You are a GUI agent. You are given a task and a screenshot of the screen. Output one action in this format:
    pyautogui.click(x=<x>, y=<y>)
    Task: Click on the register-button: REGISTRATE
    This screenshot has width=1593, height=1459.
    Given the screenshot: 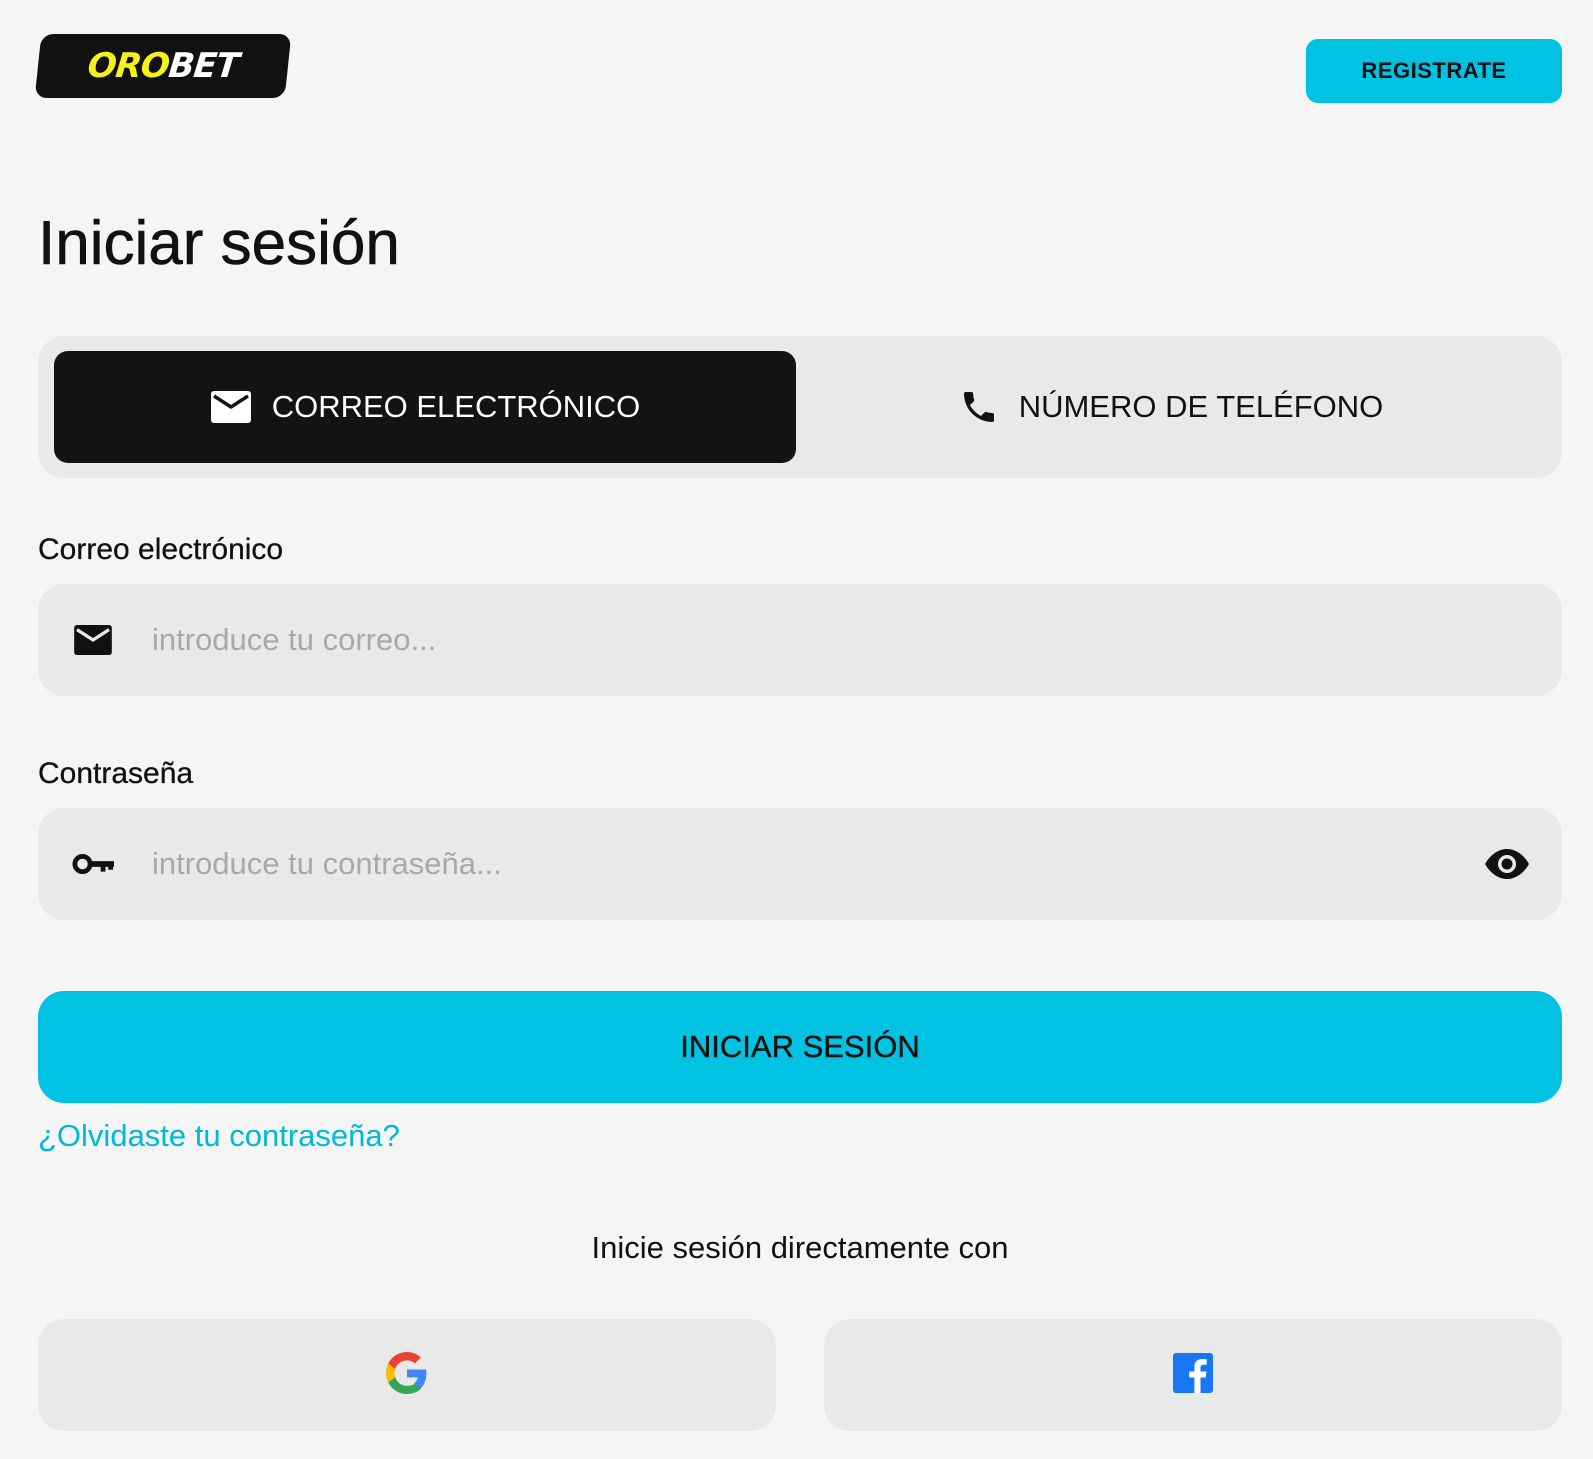 What is the action you would take?
    pyautogui.click(x=1434, y=71)
    